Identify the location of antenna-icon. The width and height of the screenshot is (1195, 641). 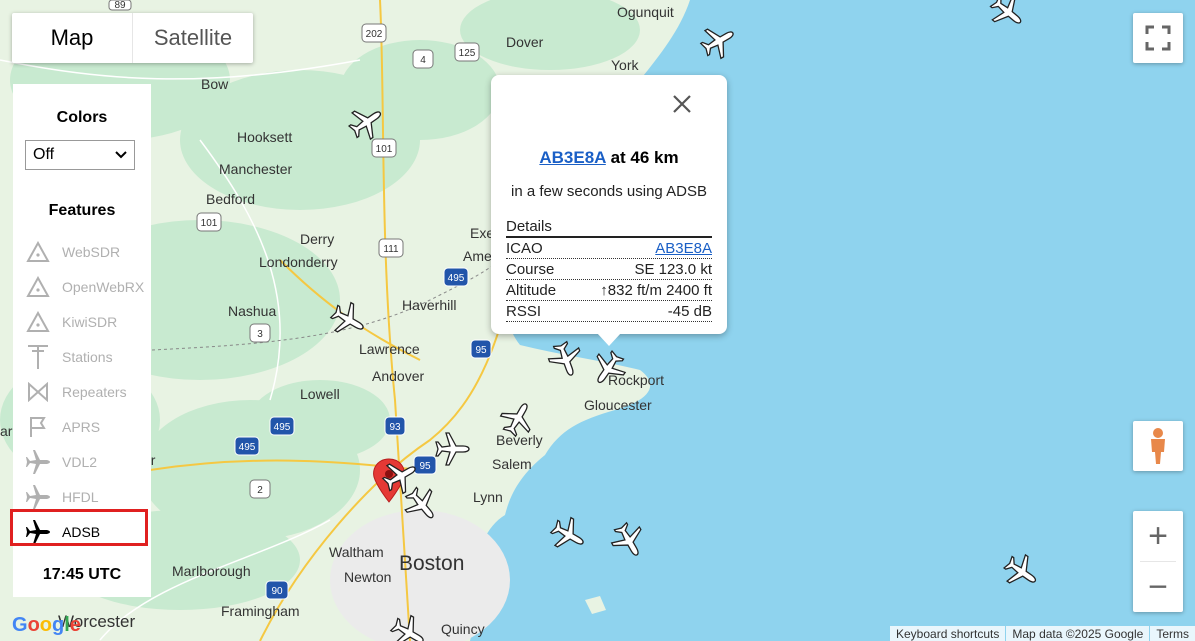
(38, 357).